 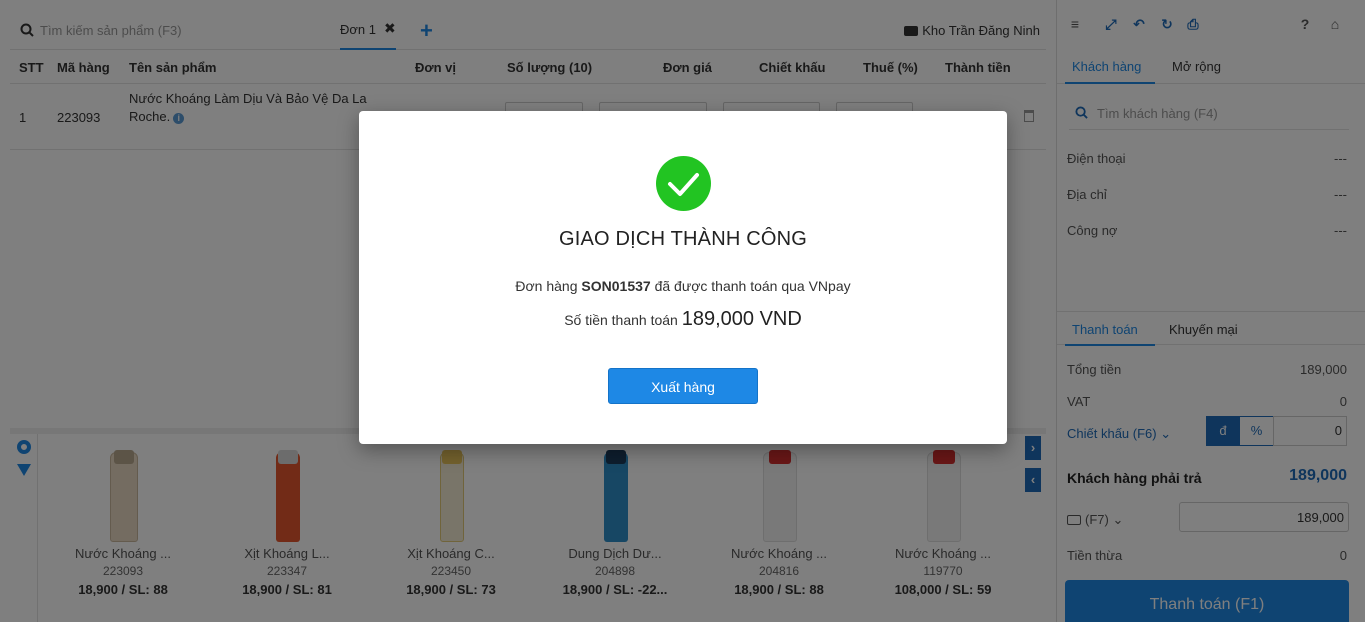 I want to click on amount-prefix: Số tiền thanh toán, so click(x=621, y=320).